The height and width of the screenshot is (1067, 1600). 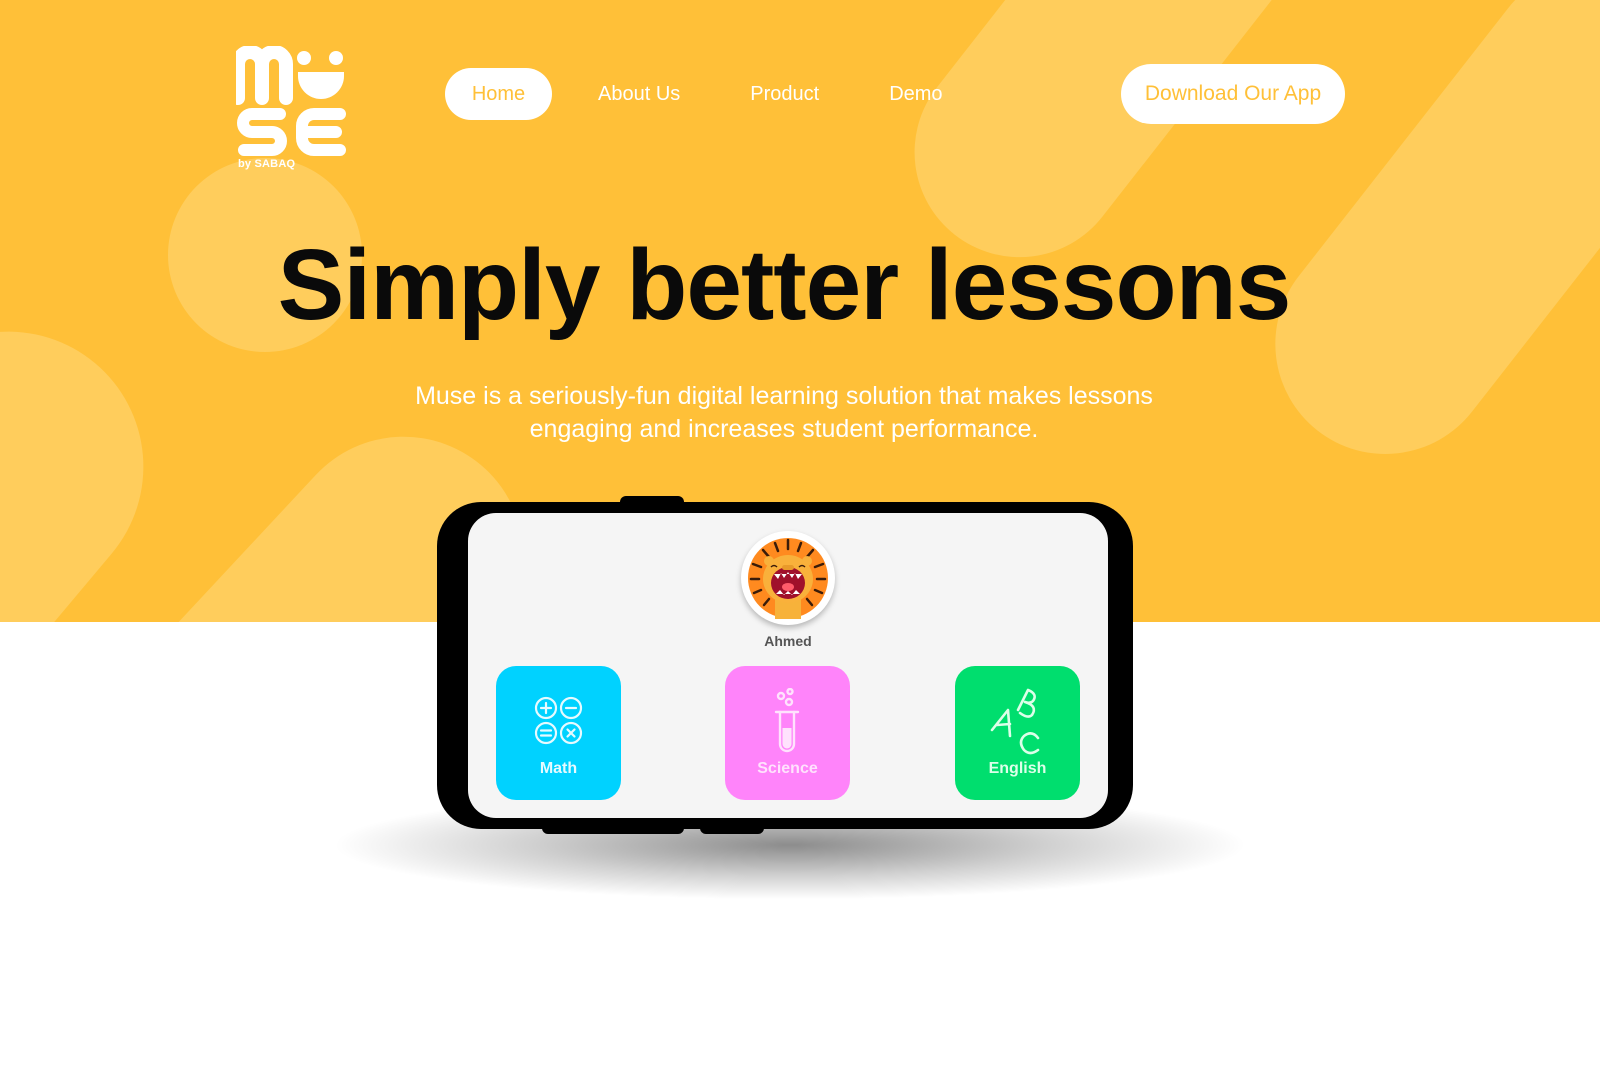 What do you see at coordinates (1233, 94) in the screenshot?
I see `download-app-button: Download Our App` at bounding box center [1233, 94].